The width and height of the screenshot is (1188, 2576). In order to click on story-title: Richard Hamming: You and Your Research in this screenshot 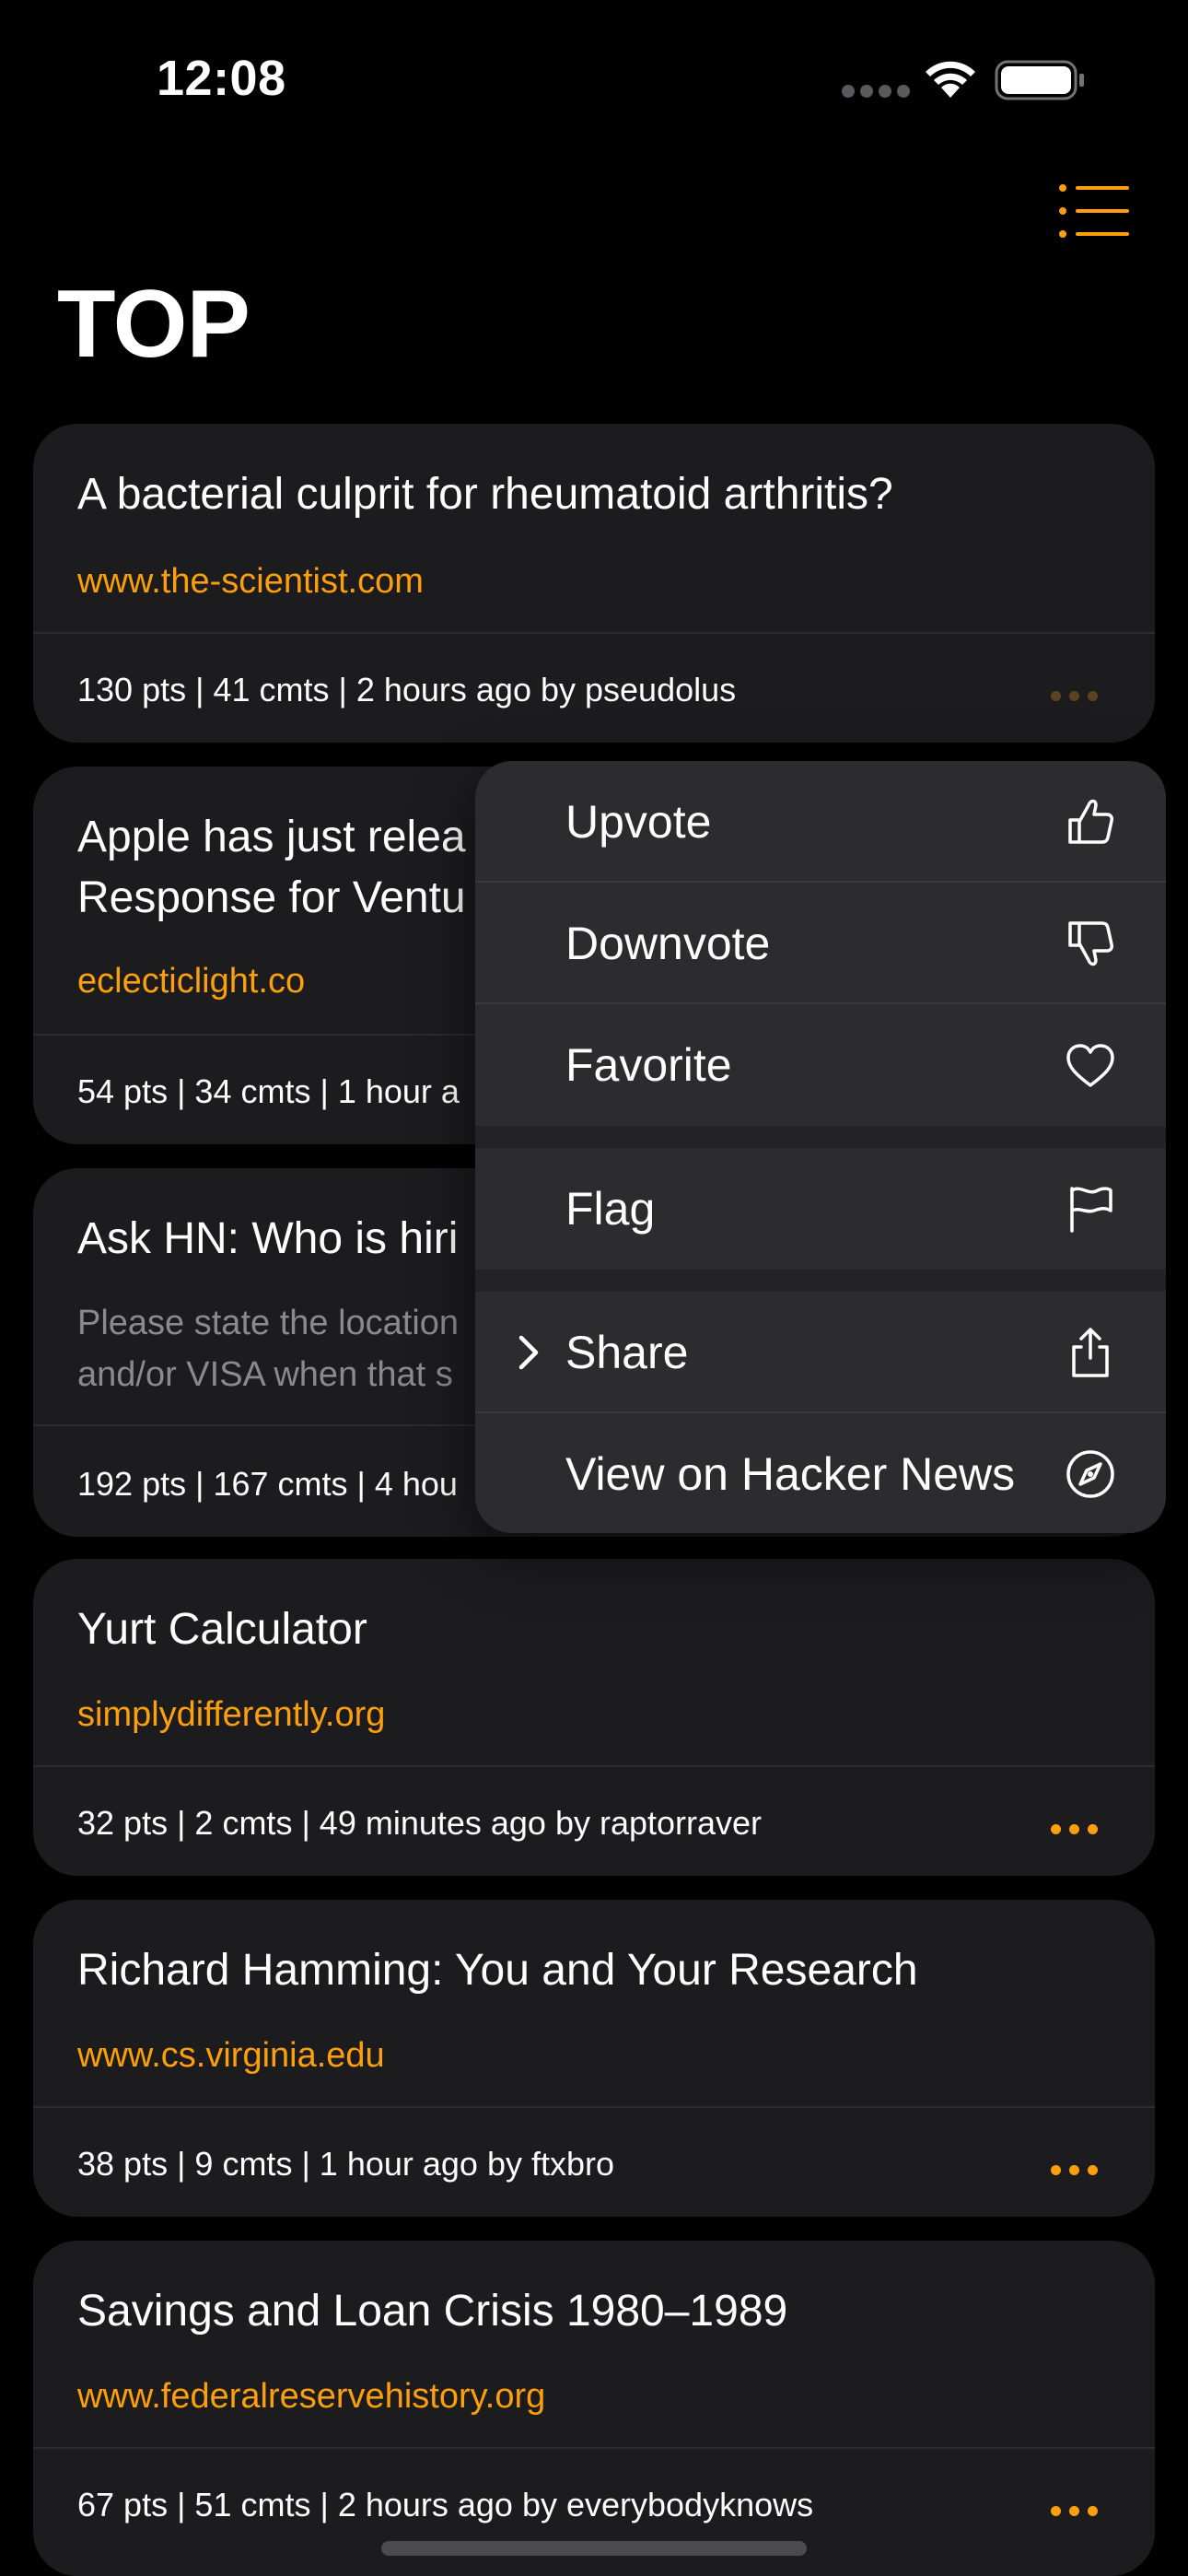, I will do `click(497, 1971)`.